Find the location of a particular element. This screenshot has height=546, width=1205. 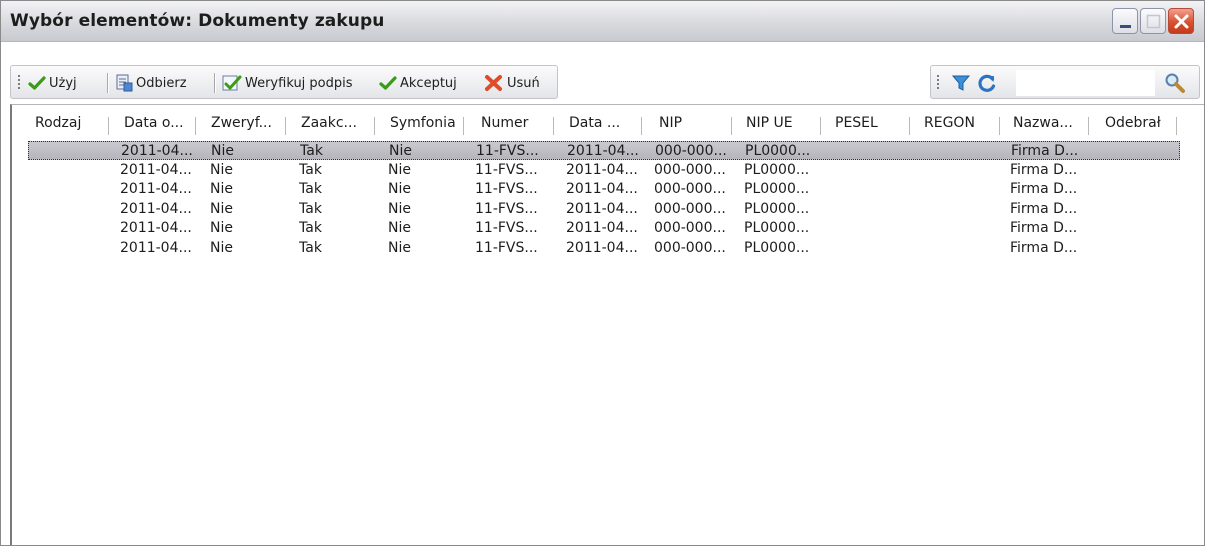

close-icon is located at coordinates (1181, 21).